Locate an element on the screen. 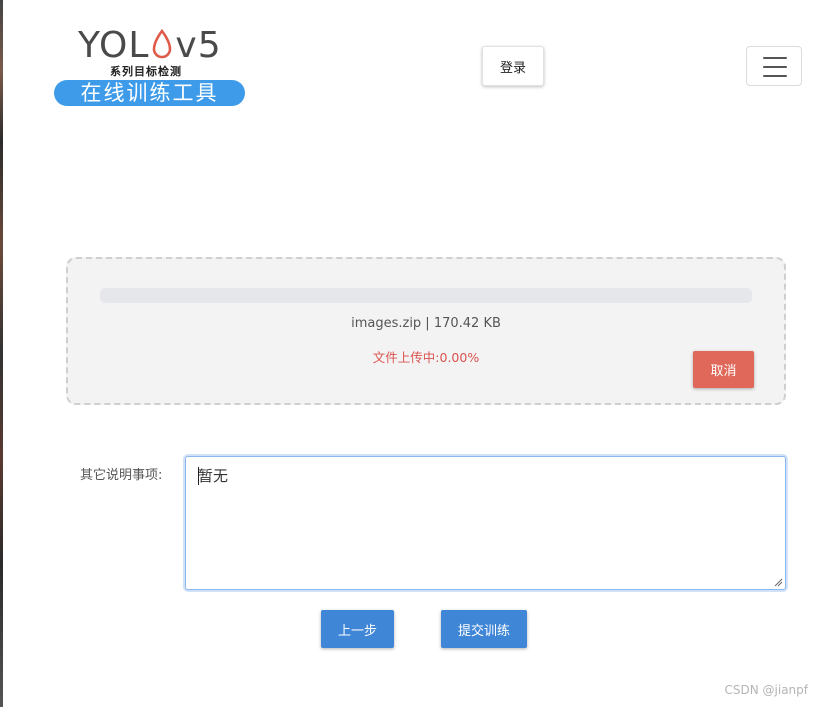  login-button: 登录 is located at coordinates (513, 66).